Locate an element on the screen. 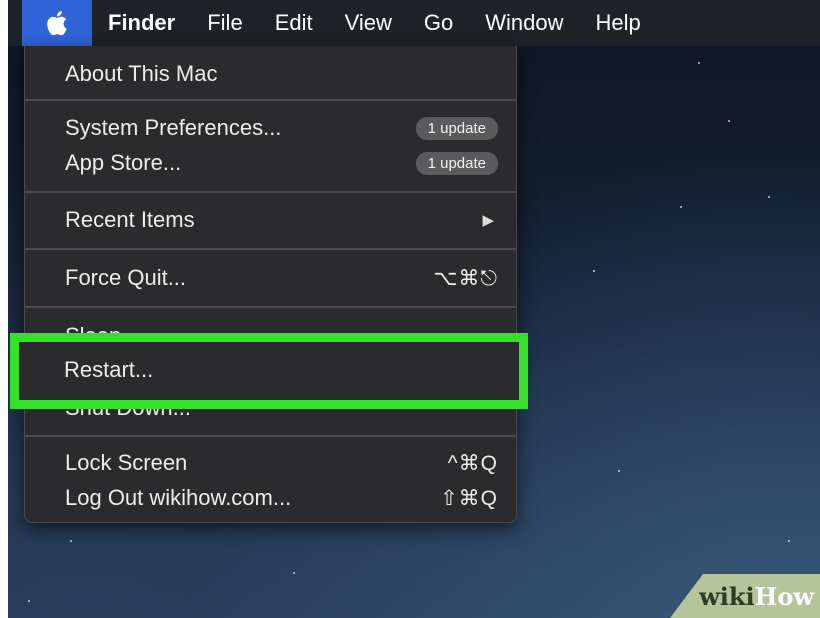 The height and width of the screenshot is (618, 820). menubar-finder: Finder is located at coordinates (141, 23).